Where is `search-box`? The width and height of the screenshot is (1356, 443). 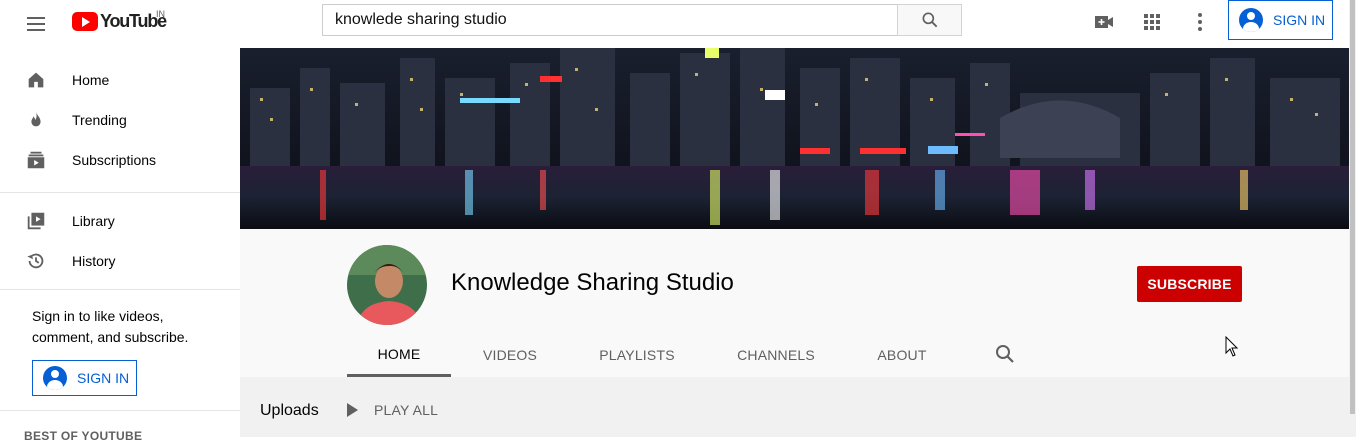
search-box is located at coordinates (610, 20).